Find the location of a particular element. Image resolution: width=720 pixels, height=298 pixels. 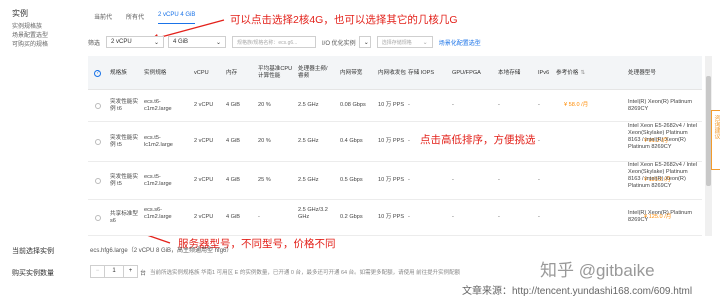

col-iops: 存储 IOPS is located at coordinates (421, 72).